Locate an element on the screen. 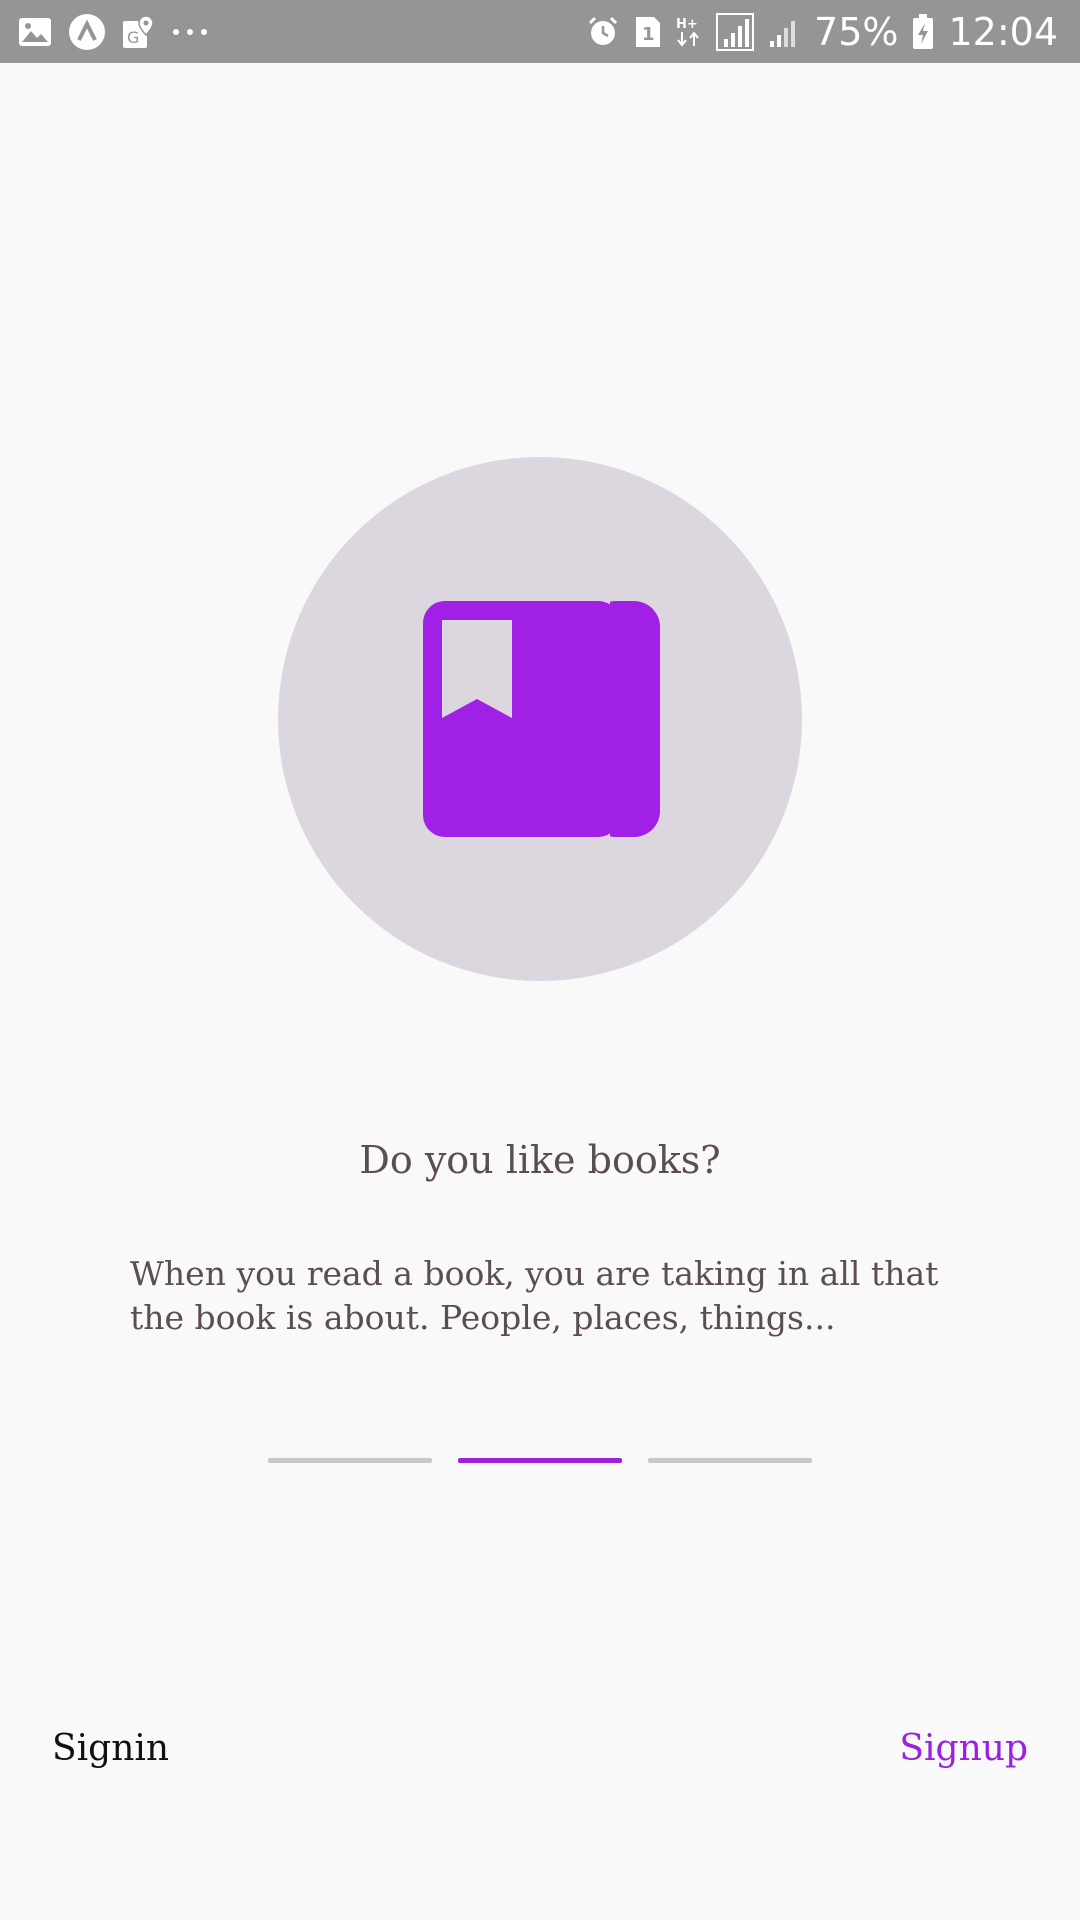 This screenshot has height=1920, width=1080. status-bar-system: 1 H+ 75% 12:04 is located at coordinates (822, 31).